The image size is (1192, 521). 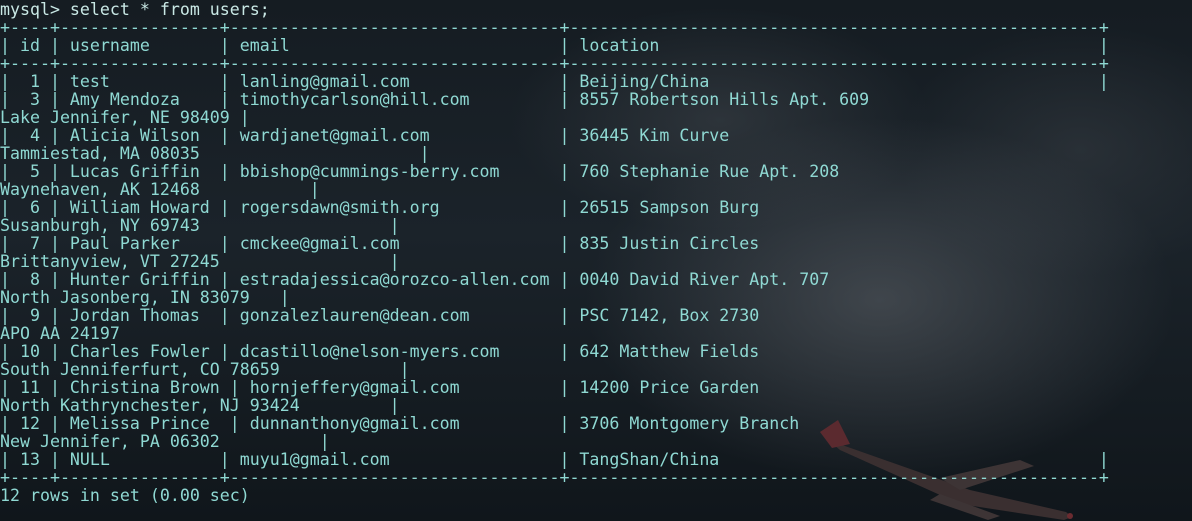 What do you see at coordinates (145, 297) in the screenshot?
I see `table-row-continuation: North Jasonberg, IN 83079 |` at bounding box center [145, 297].